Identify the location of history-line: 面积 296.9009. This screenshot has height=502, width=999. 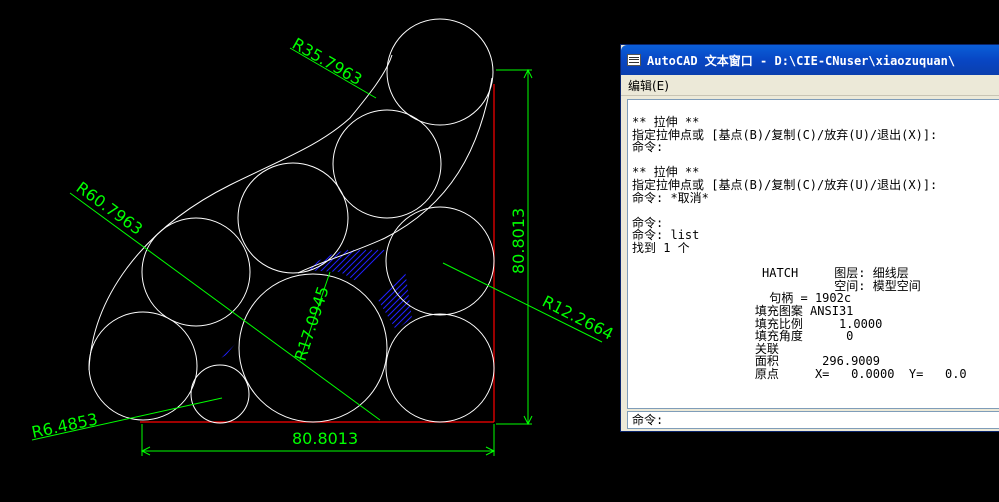
(756, 361).